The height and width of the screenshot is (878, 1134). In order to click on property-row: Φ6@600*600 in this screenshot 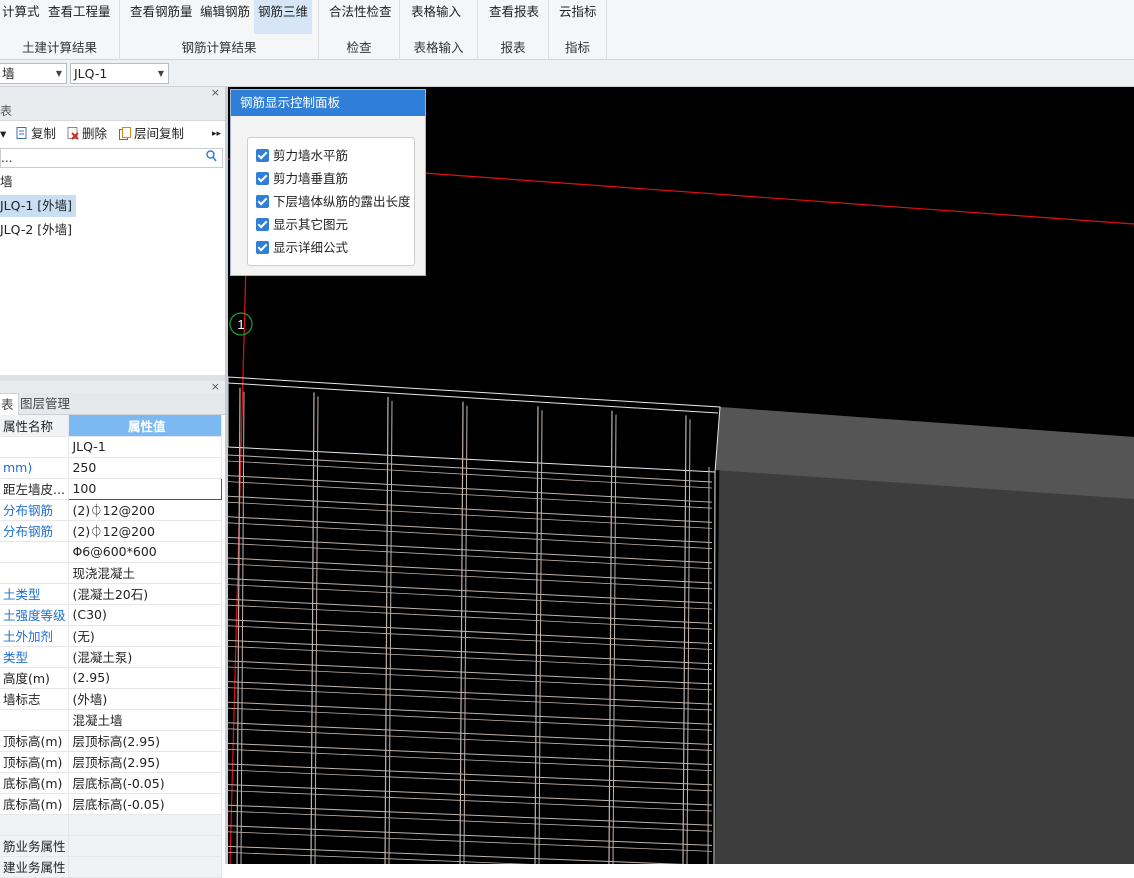, I will do `click(111, 552)`.